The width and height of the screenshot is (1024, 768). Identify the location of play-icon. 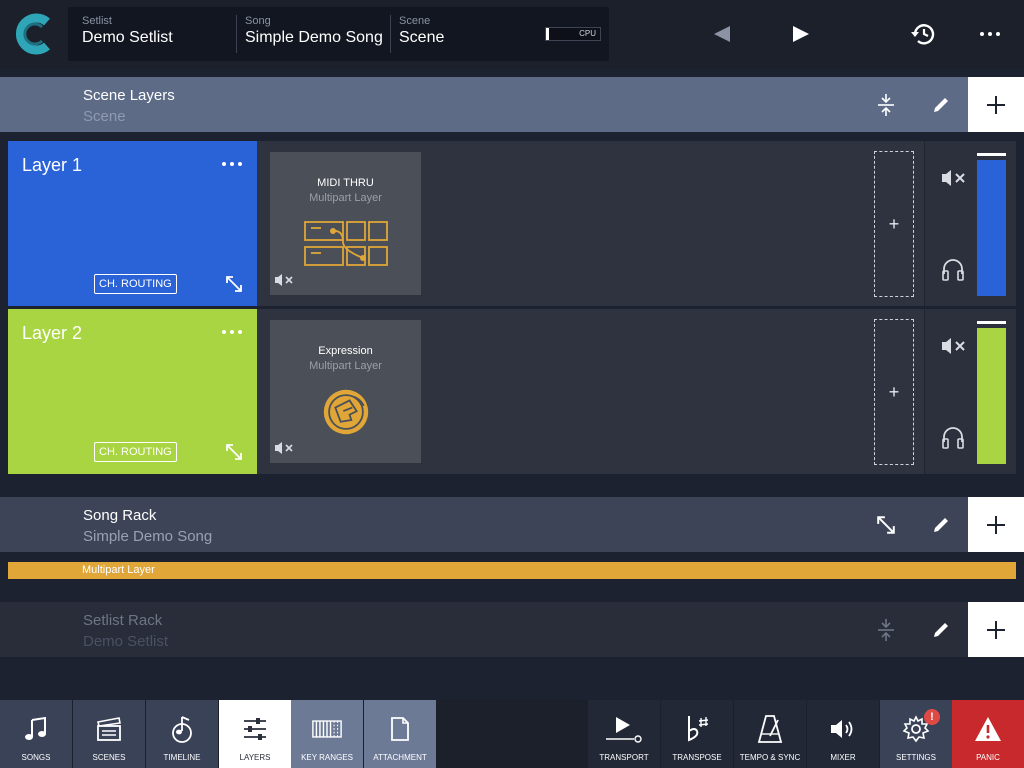
(624, 729).